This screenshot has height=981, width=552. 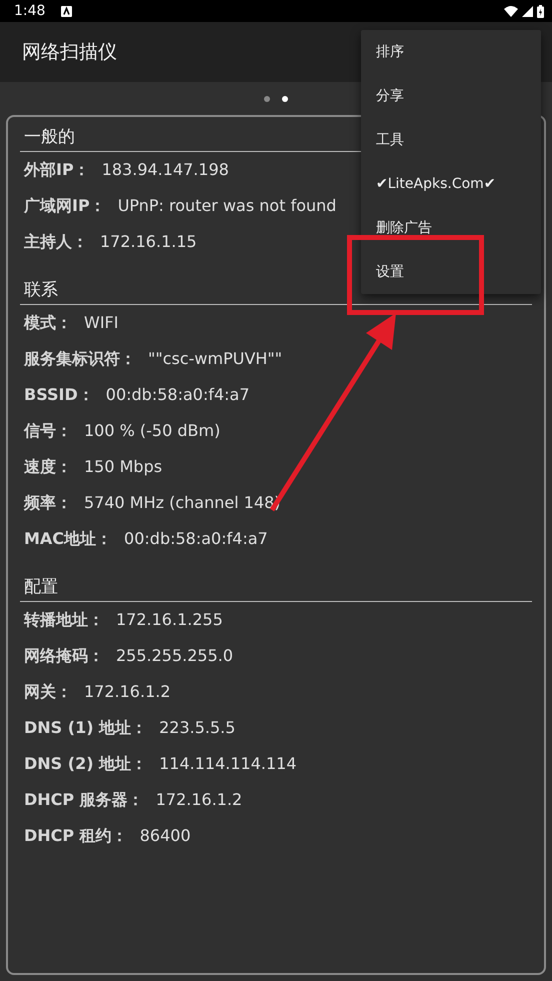 I want to click on field-label: 转播地址：, so click(x=64, y=619).